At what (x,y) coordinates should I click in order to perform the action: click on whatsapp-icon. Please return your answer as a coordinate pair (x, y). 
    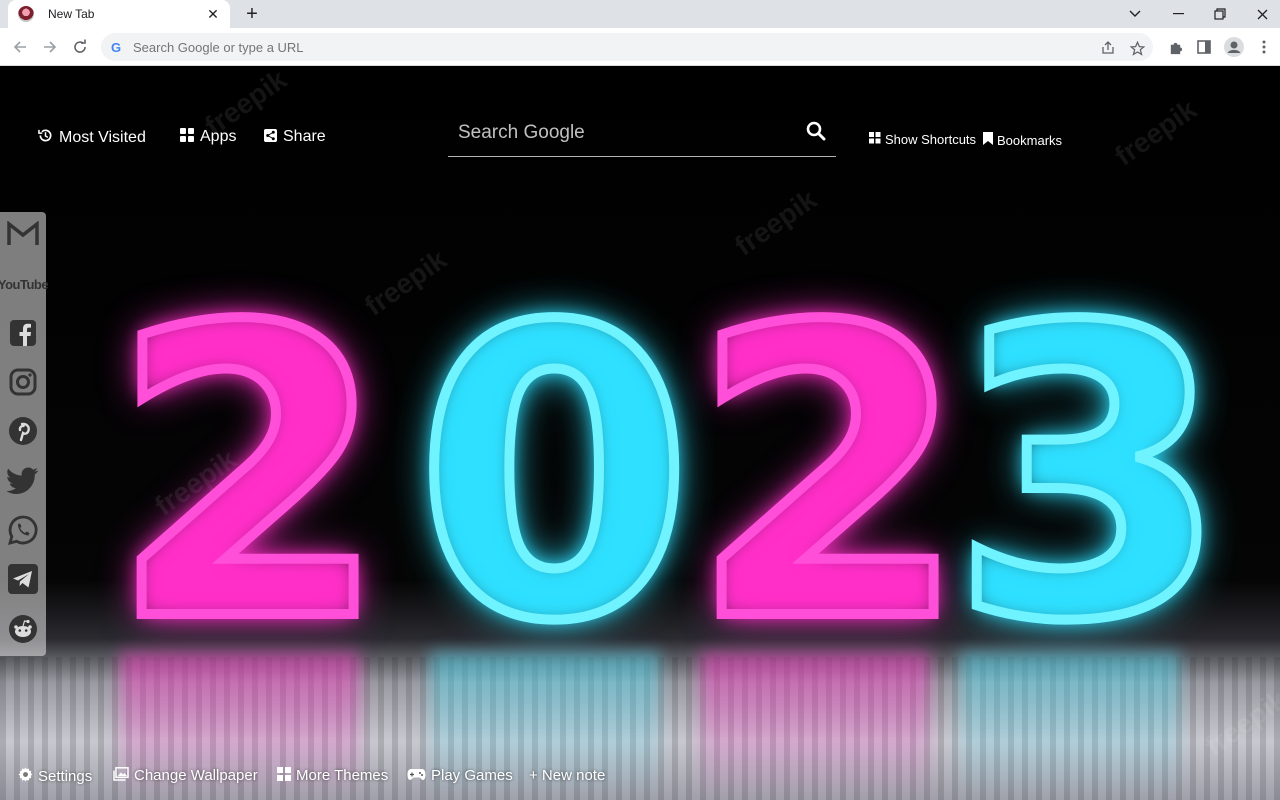
    Looking at the image, I should click on (23, 530).